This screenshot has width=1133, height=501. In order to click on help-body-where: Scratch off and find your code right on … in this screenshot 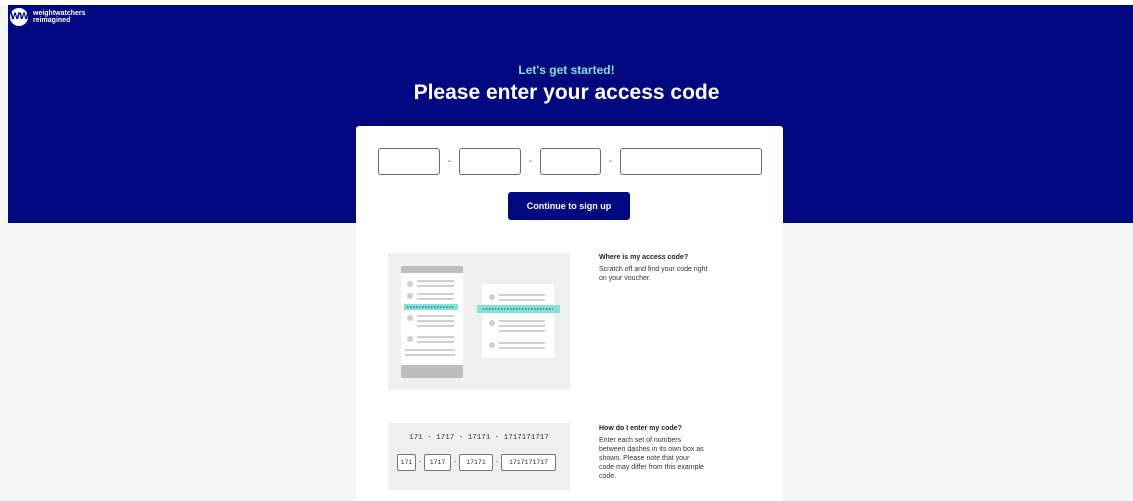, I will do `click(653, 274)`.